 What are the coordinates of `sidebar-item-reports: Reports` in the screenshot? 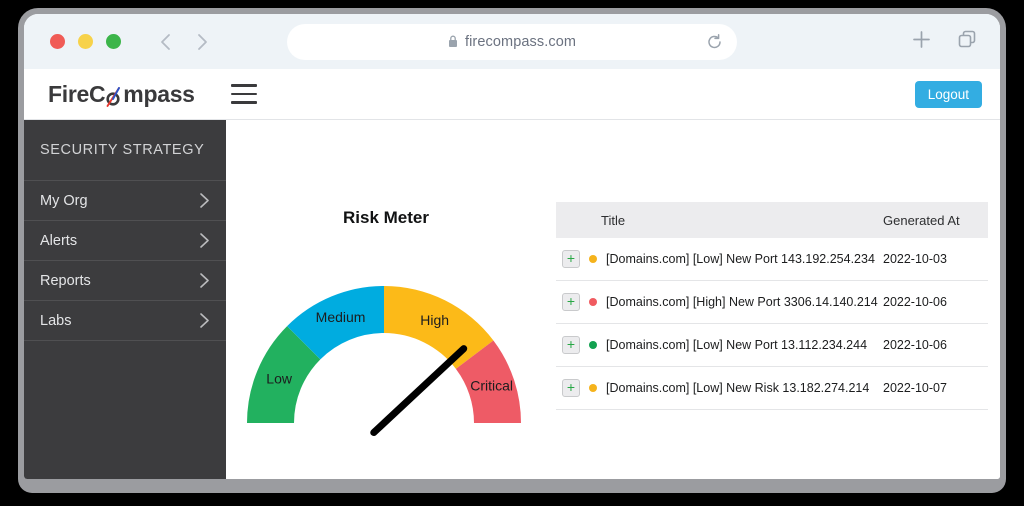 It's located at (125, 281).